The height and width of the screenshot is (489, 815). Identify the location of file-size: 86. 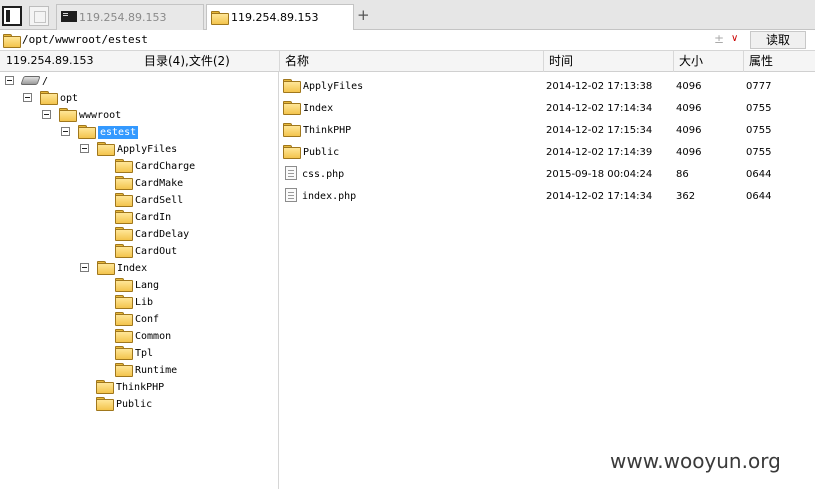
(682, 174).